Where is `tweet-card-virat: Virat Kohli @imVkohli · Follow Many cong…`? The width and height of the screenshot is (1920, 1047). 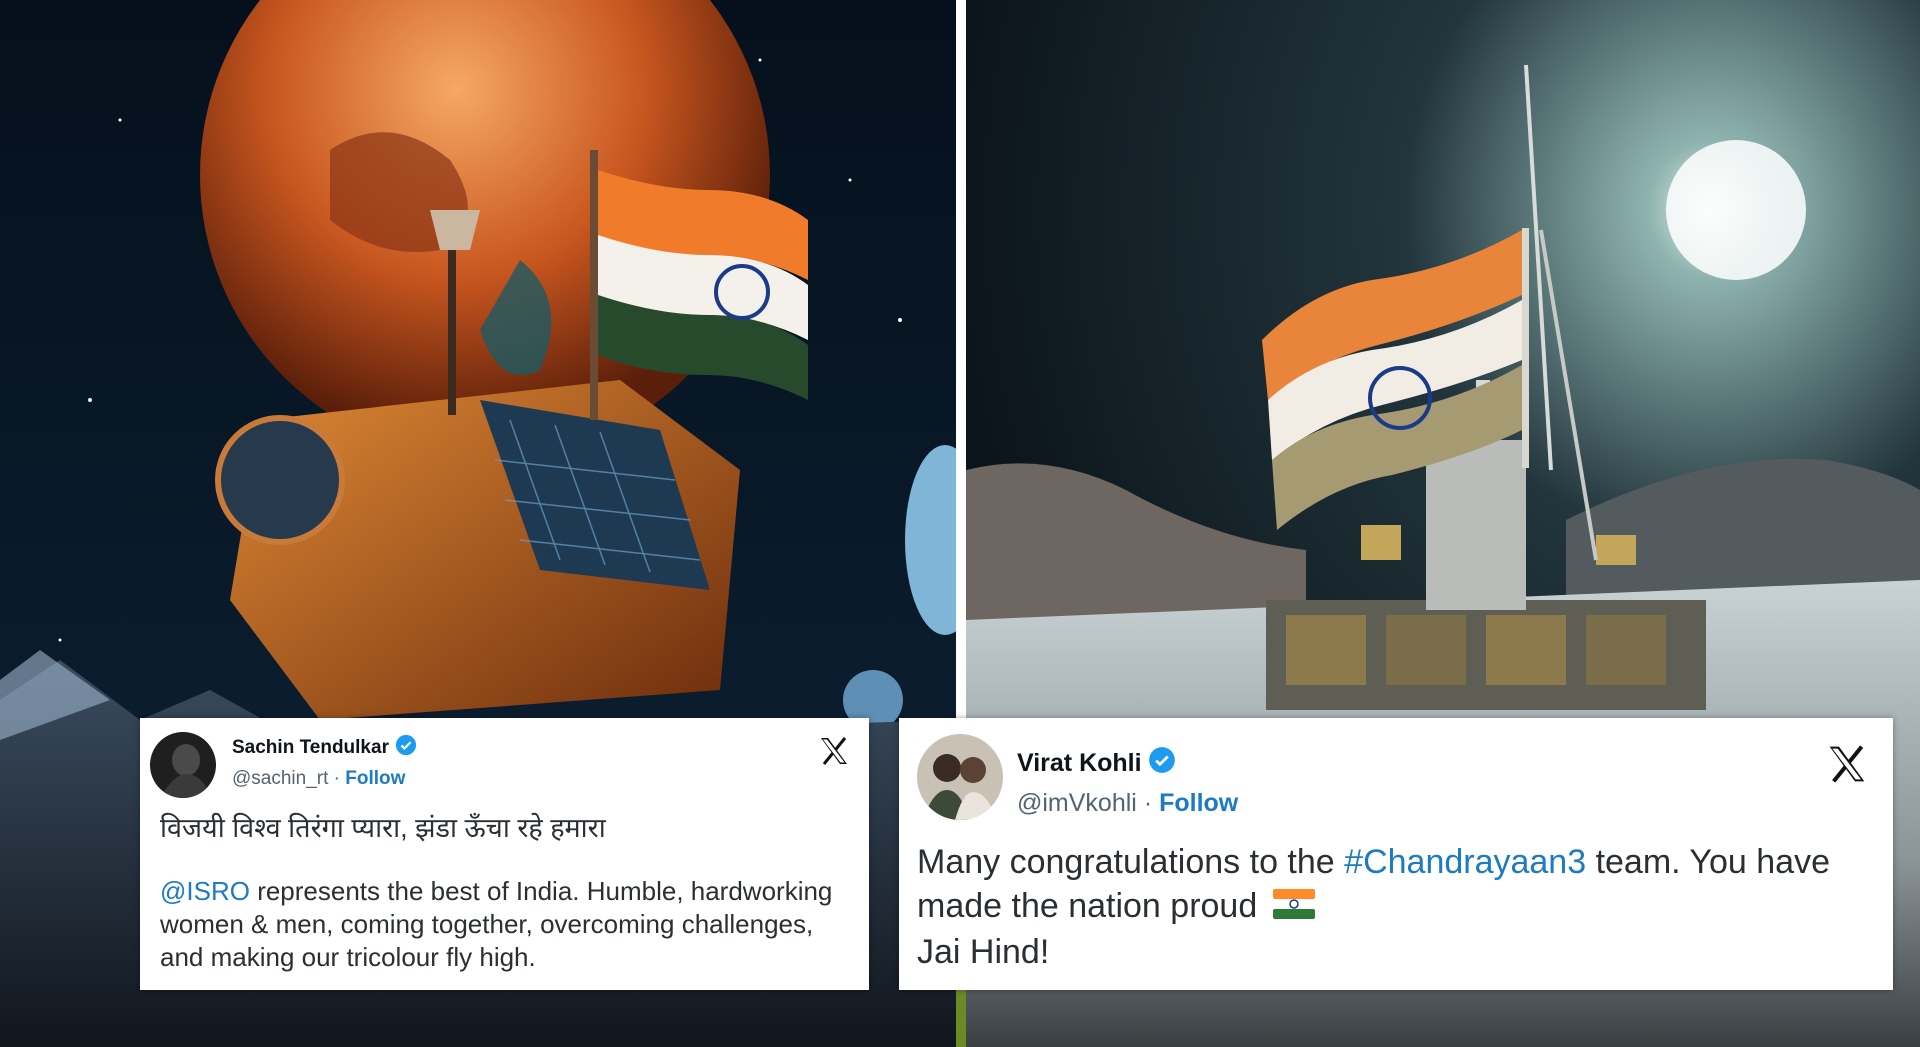 tweet-card-virat: Virat Kohli @imVkohli · Follow Many cong… is located at coordinates (1396, 854).